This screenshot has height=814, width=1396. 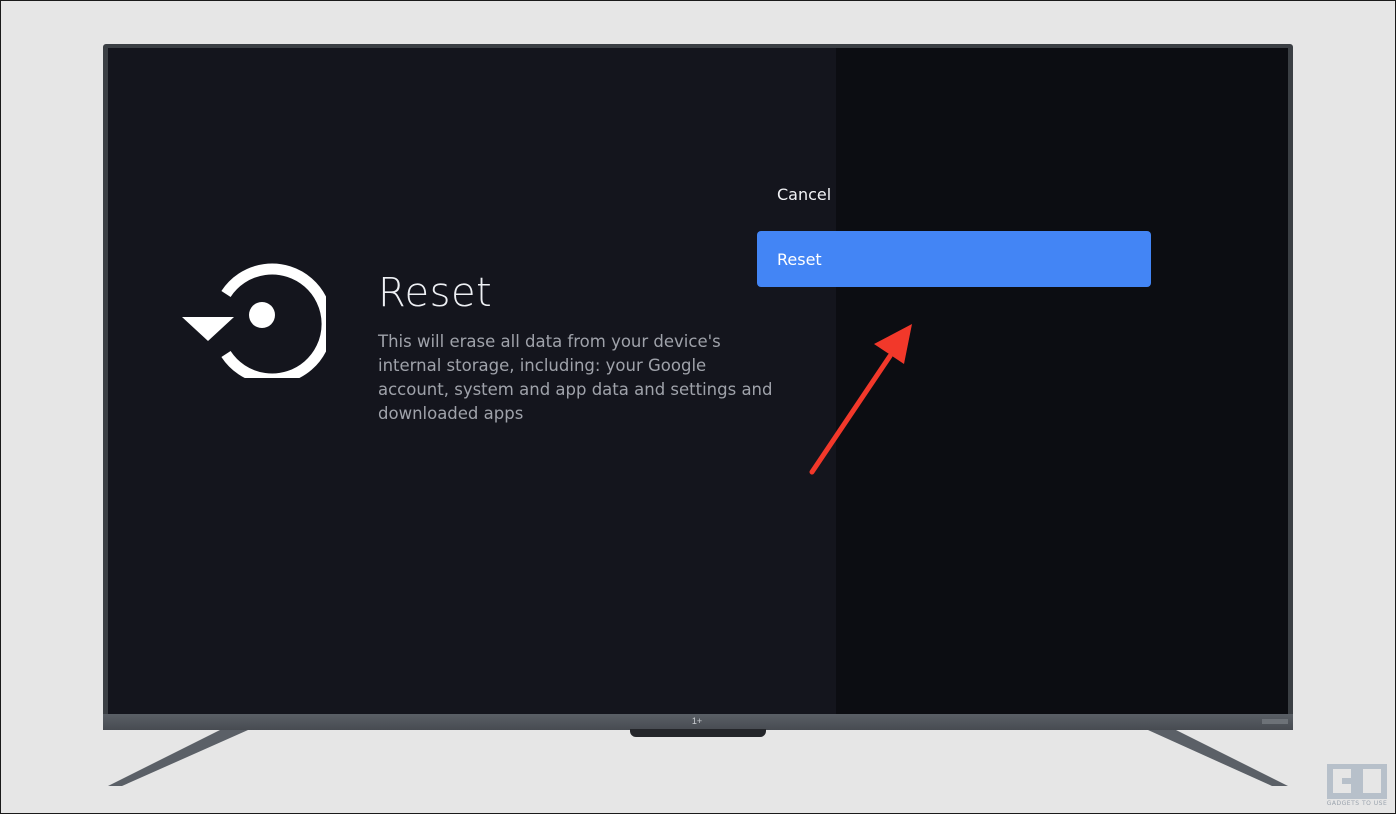 I want to click on annotation-arrow, so click(x=860, y=399).